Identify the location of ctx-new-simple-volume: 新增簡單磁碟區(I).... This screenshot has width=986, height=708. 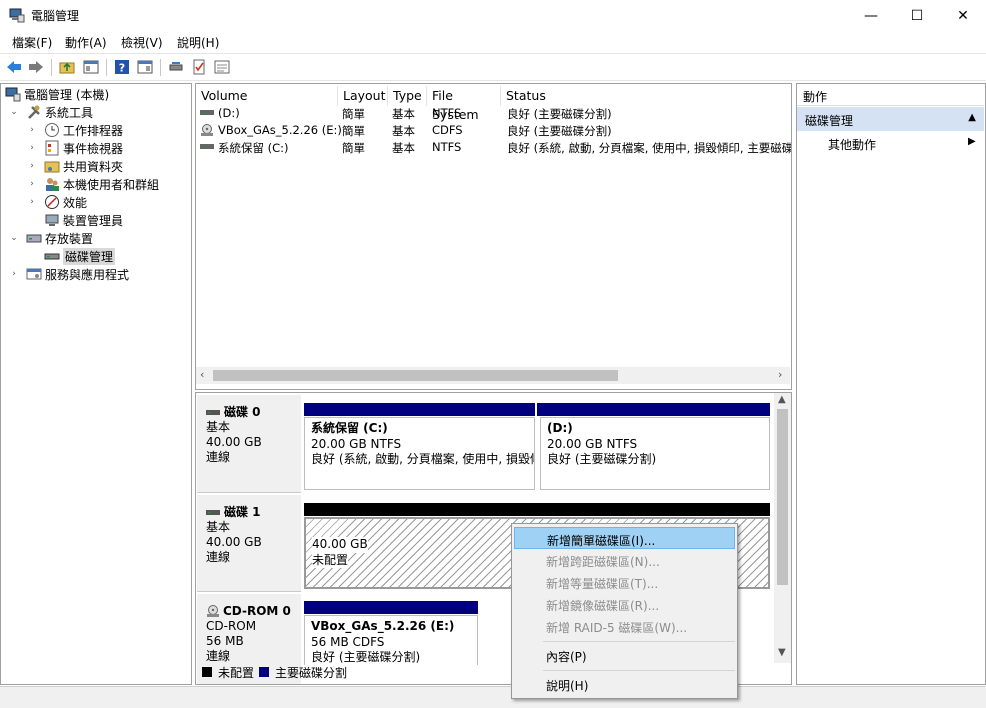
(624, 538).